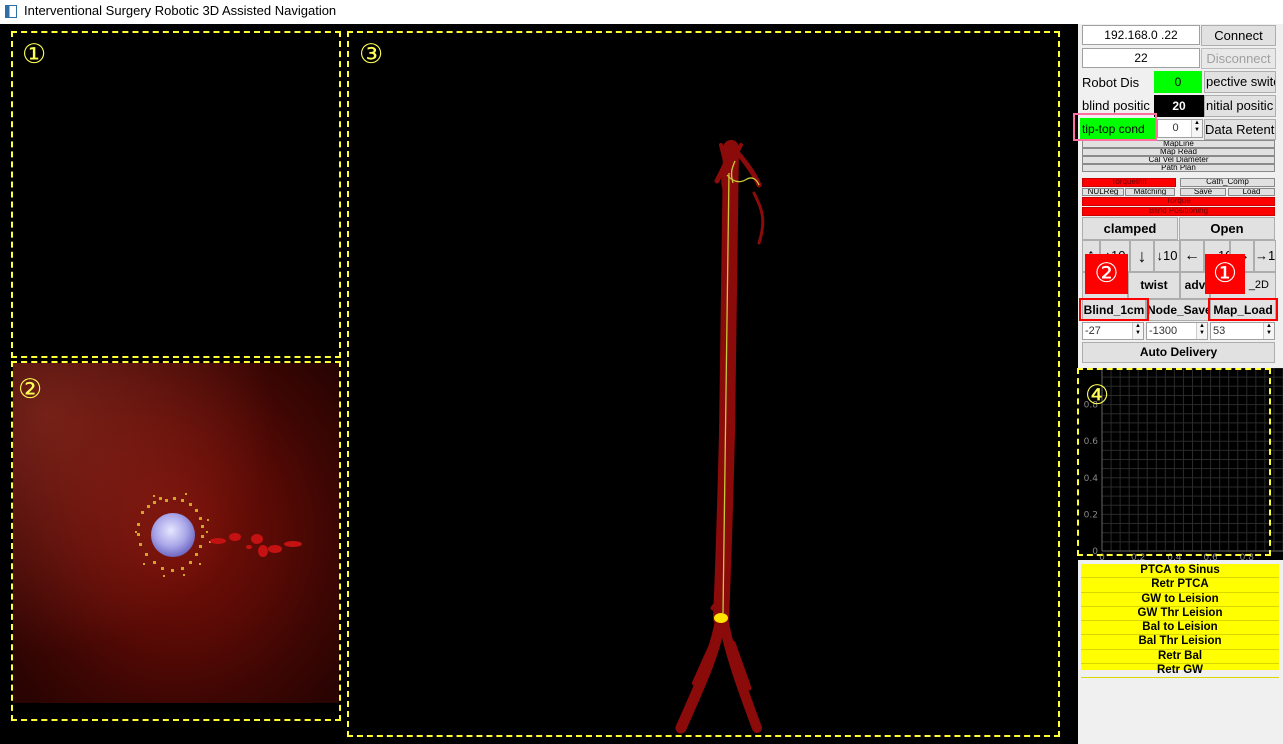  Describe the element at coordinates (1150, 192) in the screenshot. I see `matching-button: Matching` at that location.